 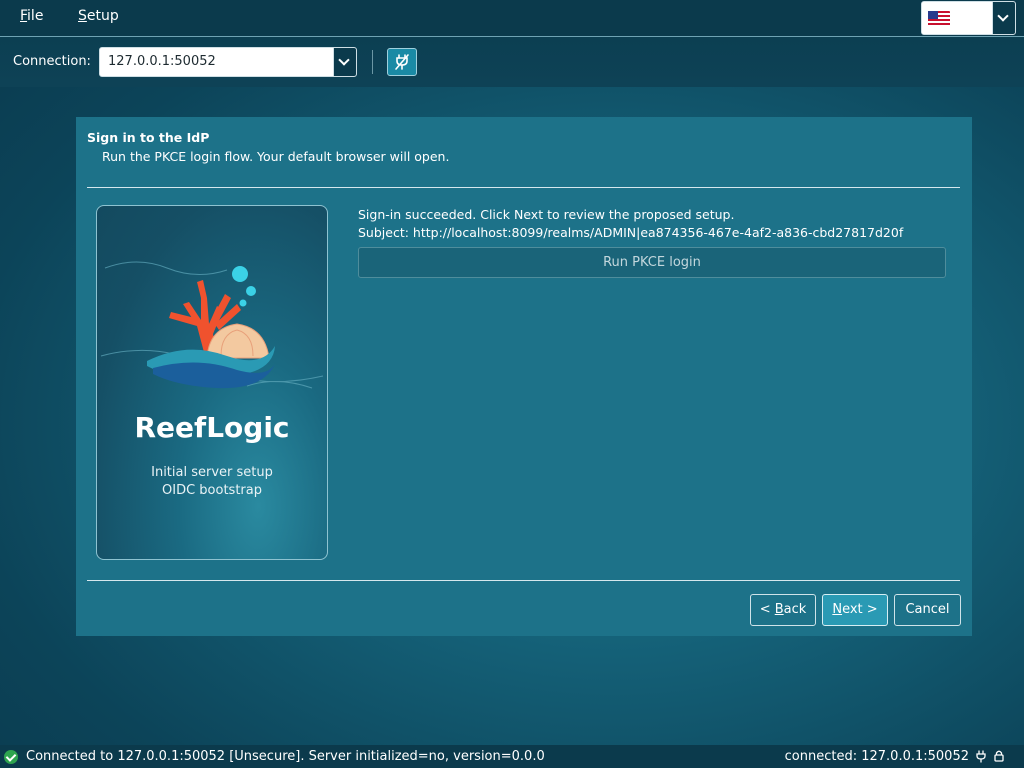 I want to click on back-button-prefix: <, so click(x=767, y=609).